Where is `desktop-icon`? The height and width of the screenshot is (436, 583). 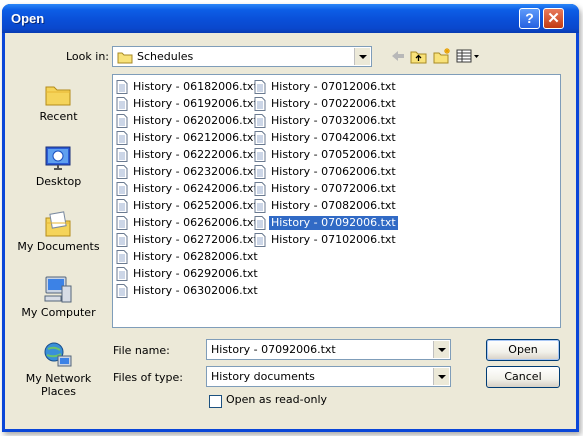 desktop-icon is located at coordinates (58, 158).